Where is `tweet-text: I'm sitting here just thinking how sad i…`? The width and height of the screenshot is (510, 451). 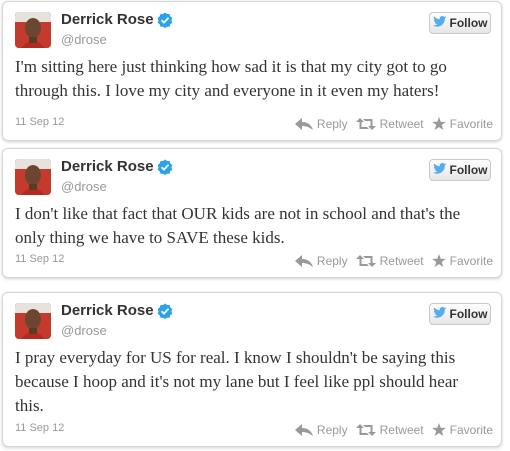 tweet-text: I'm sitting here just thinking how sad i… is located at coordinates (231, 78).